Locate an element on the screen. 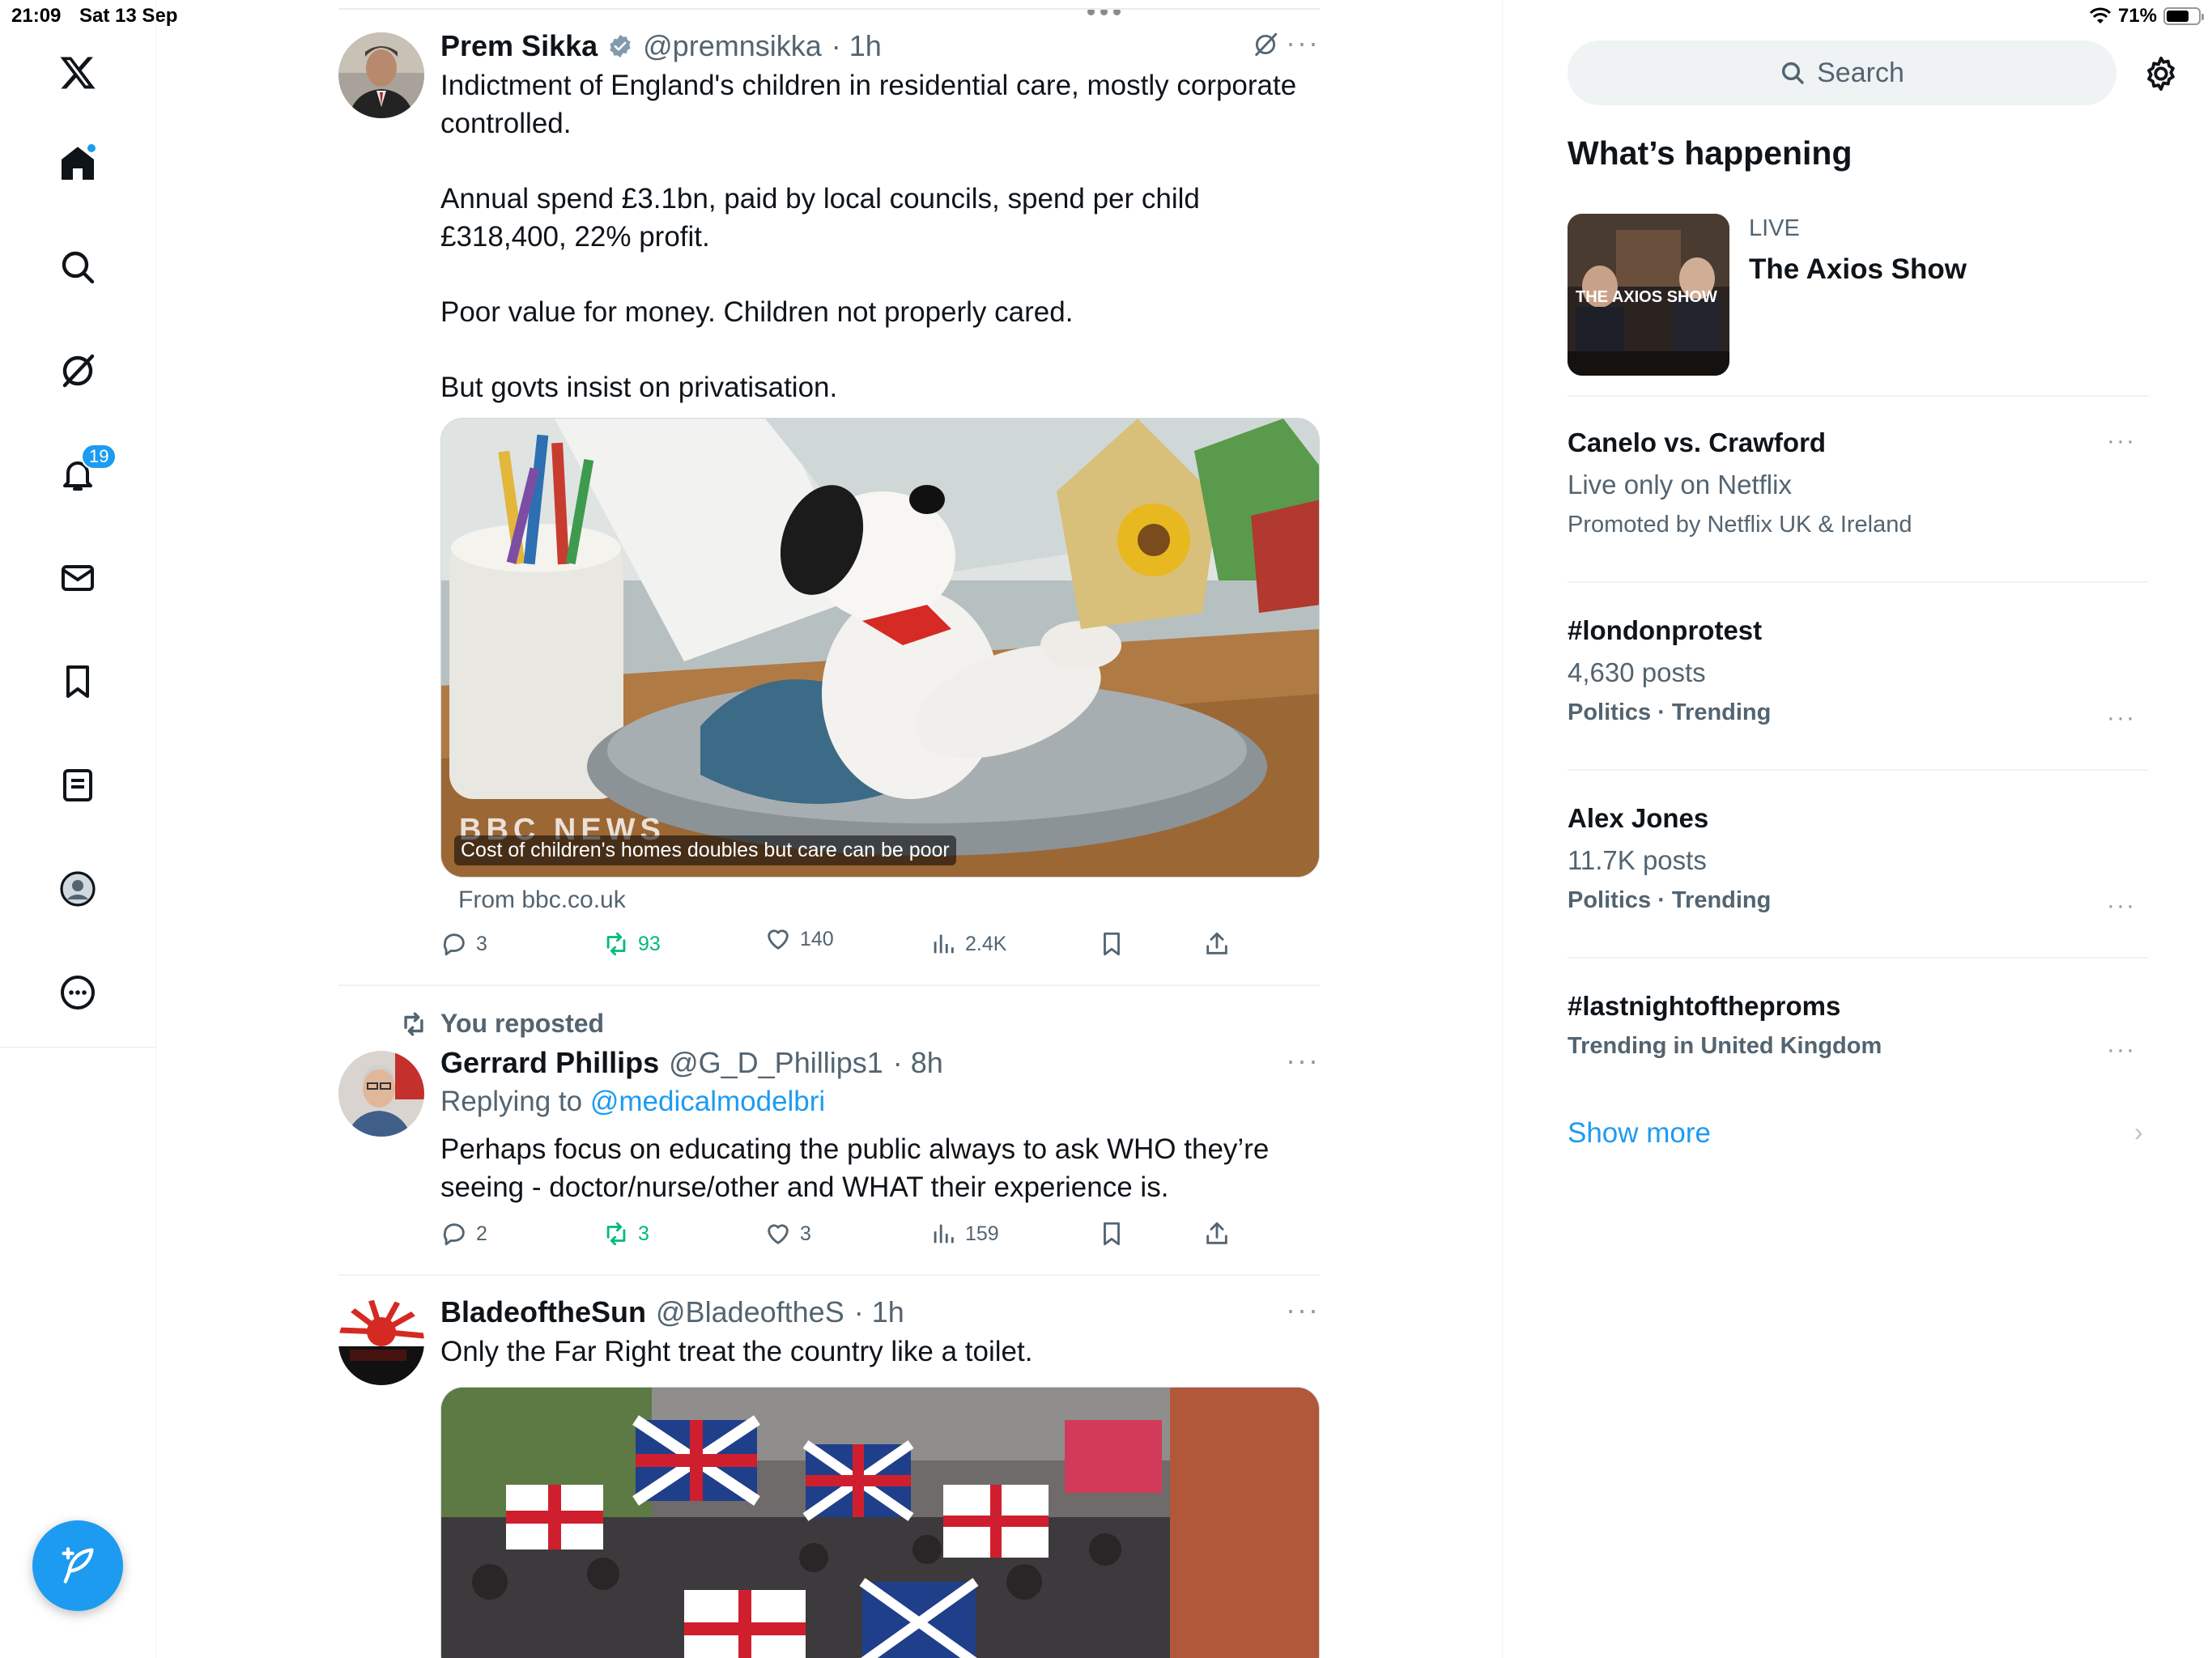 The height and width of the screenshot is (1658, 2212). views-count: 2.4K is located at coordinates (986, 943).